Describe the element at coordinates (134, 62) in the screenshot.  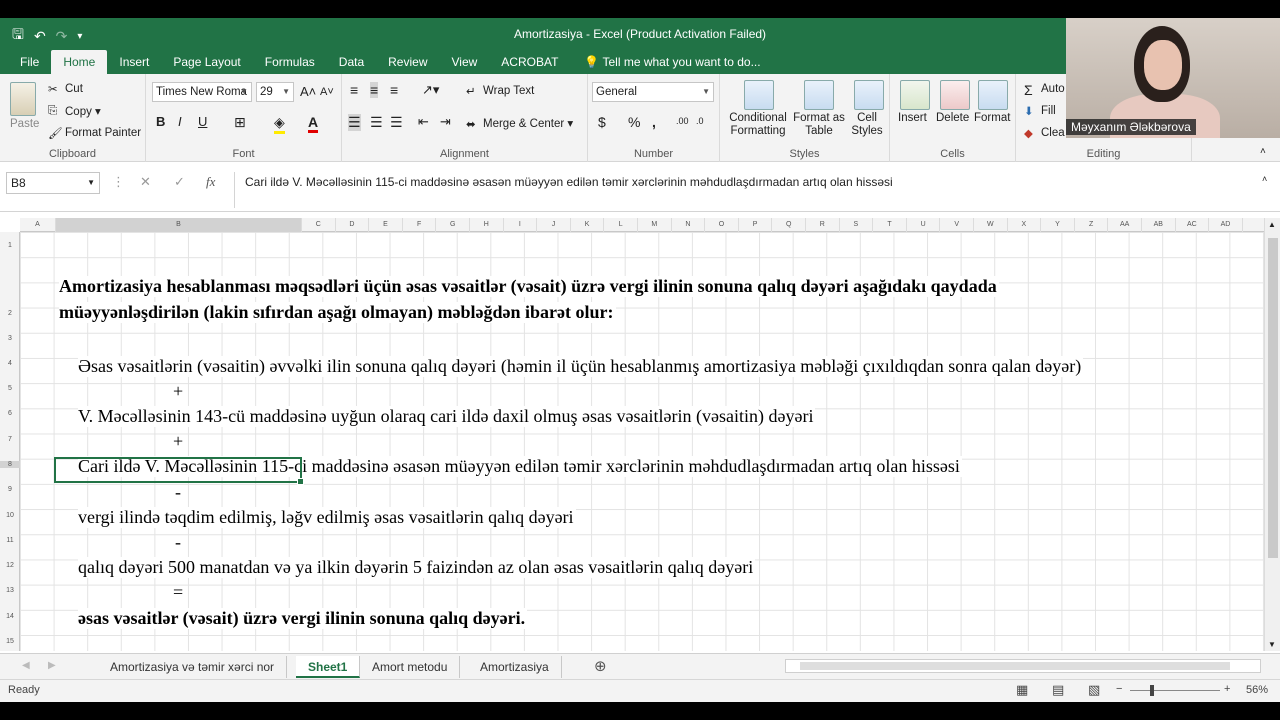
I see `tab-insert: Insert` at that location.